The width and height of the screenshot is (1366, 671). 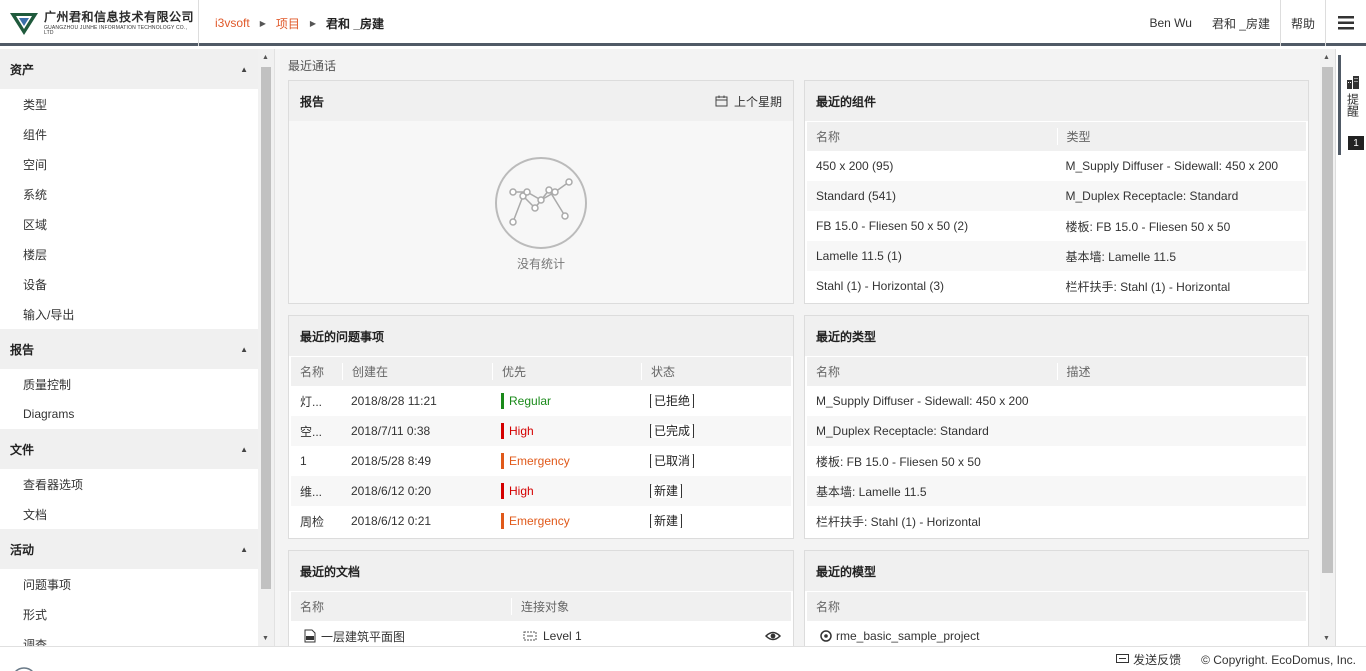 I want to click on sidebar-item-forms: 形式, so click(x=129, y=614).